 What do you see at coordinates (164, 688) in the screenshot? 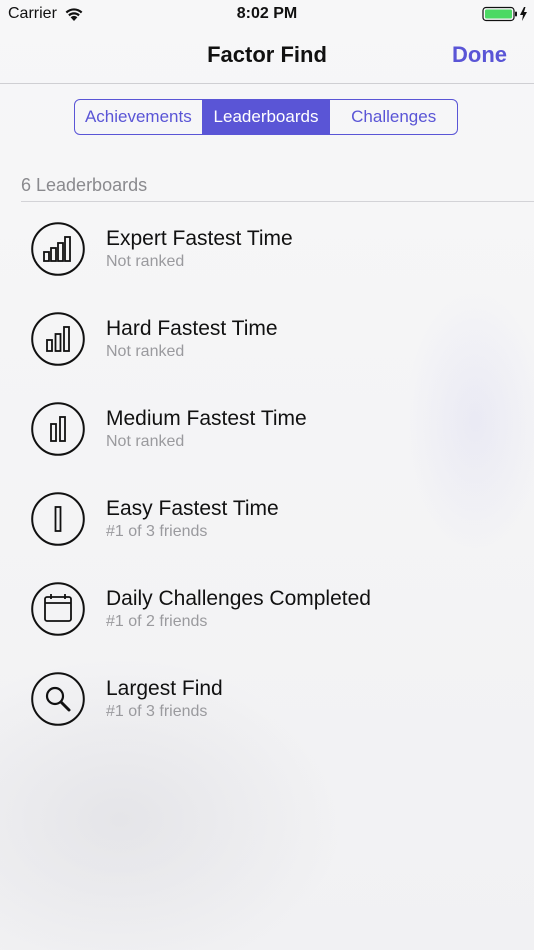
I see `leaderboard-title: Largest Find` at bounding box center [164, 688].